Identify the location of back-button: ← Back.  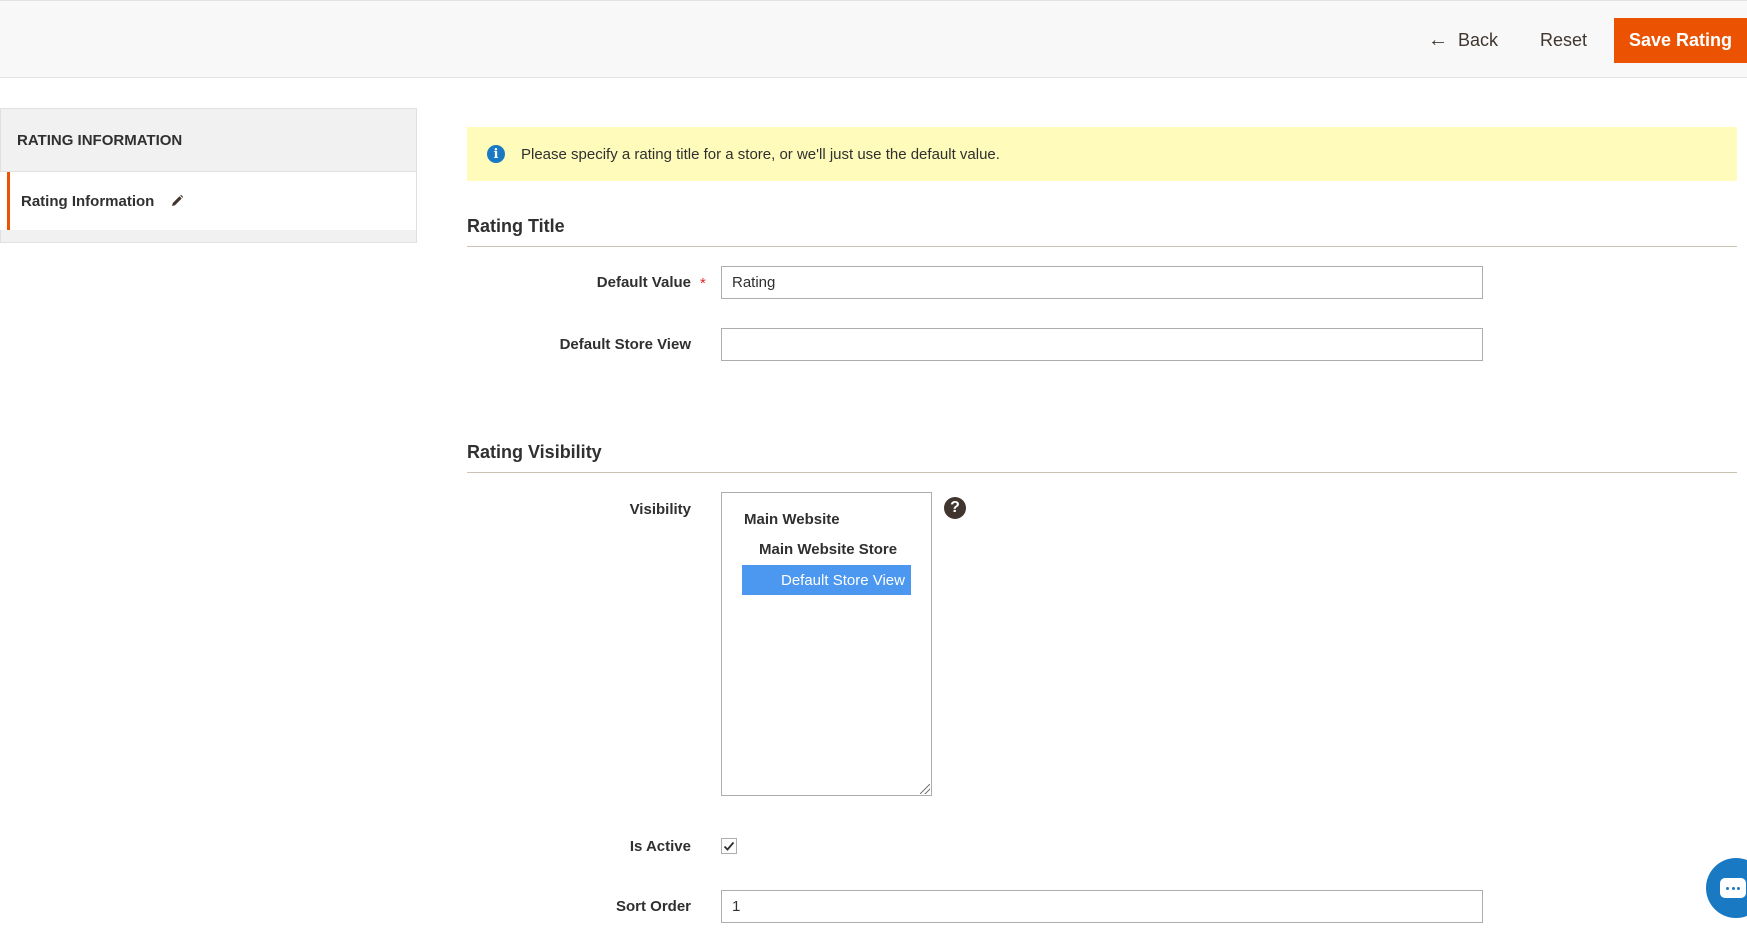
(1463, 40).